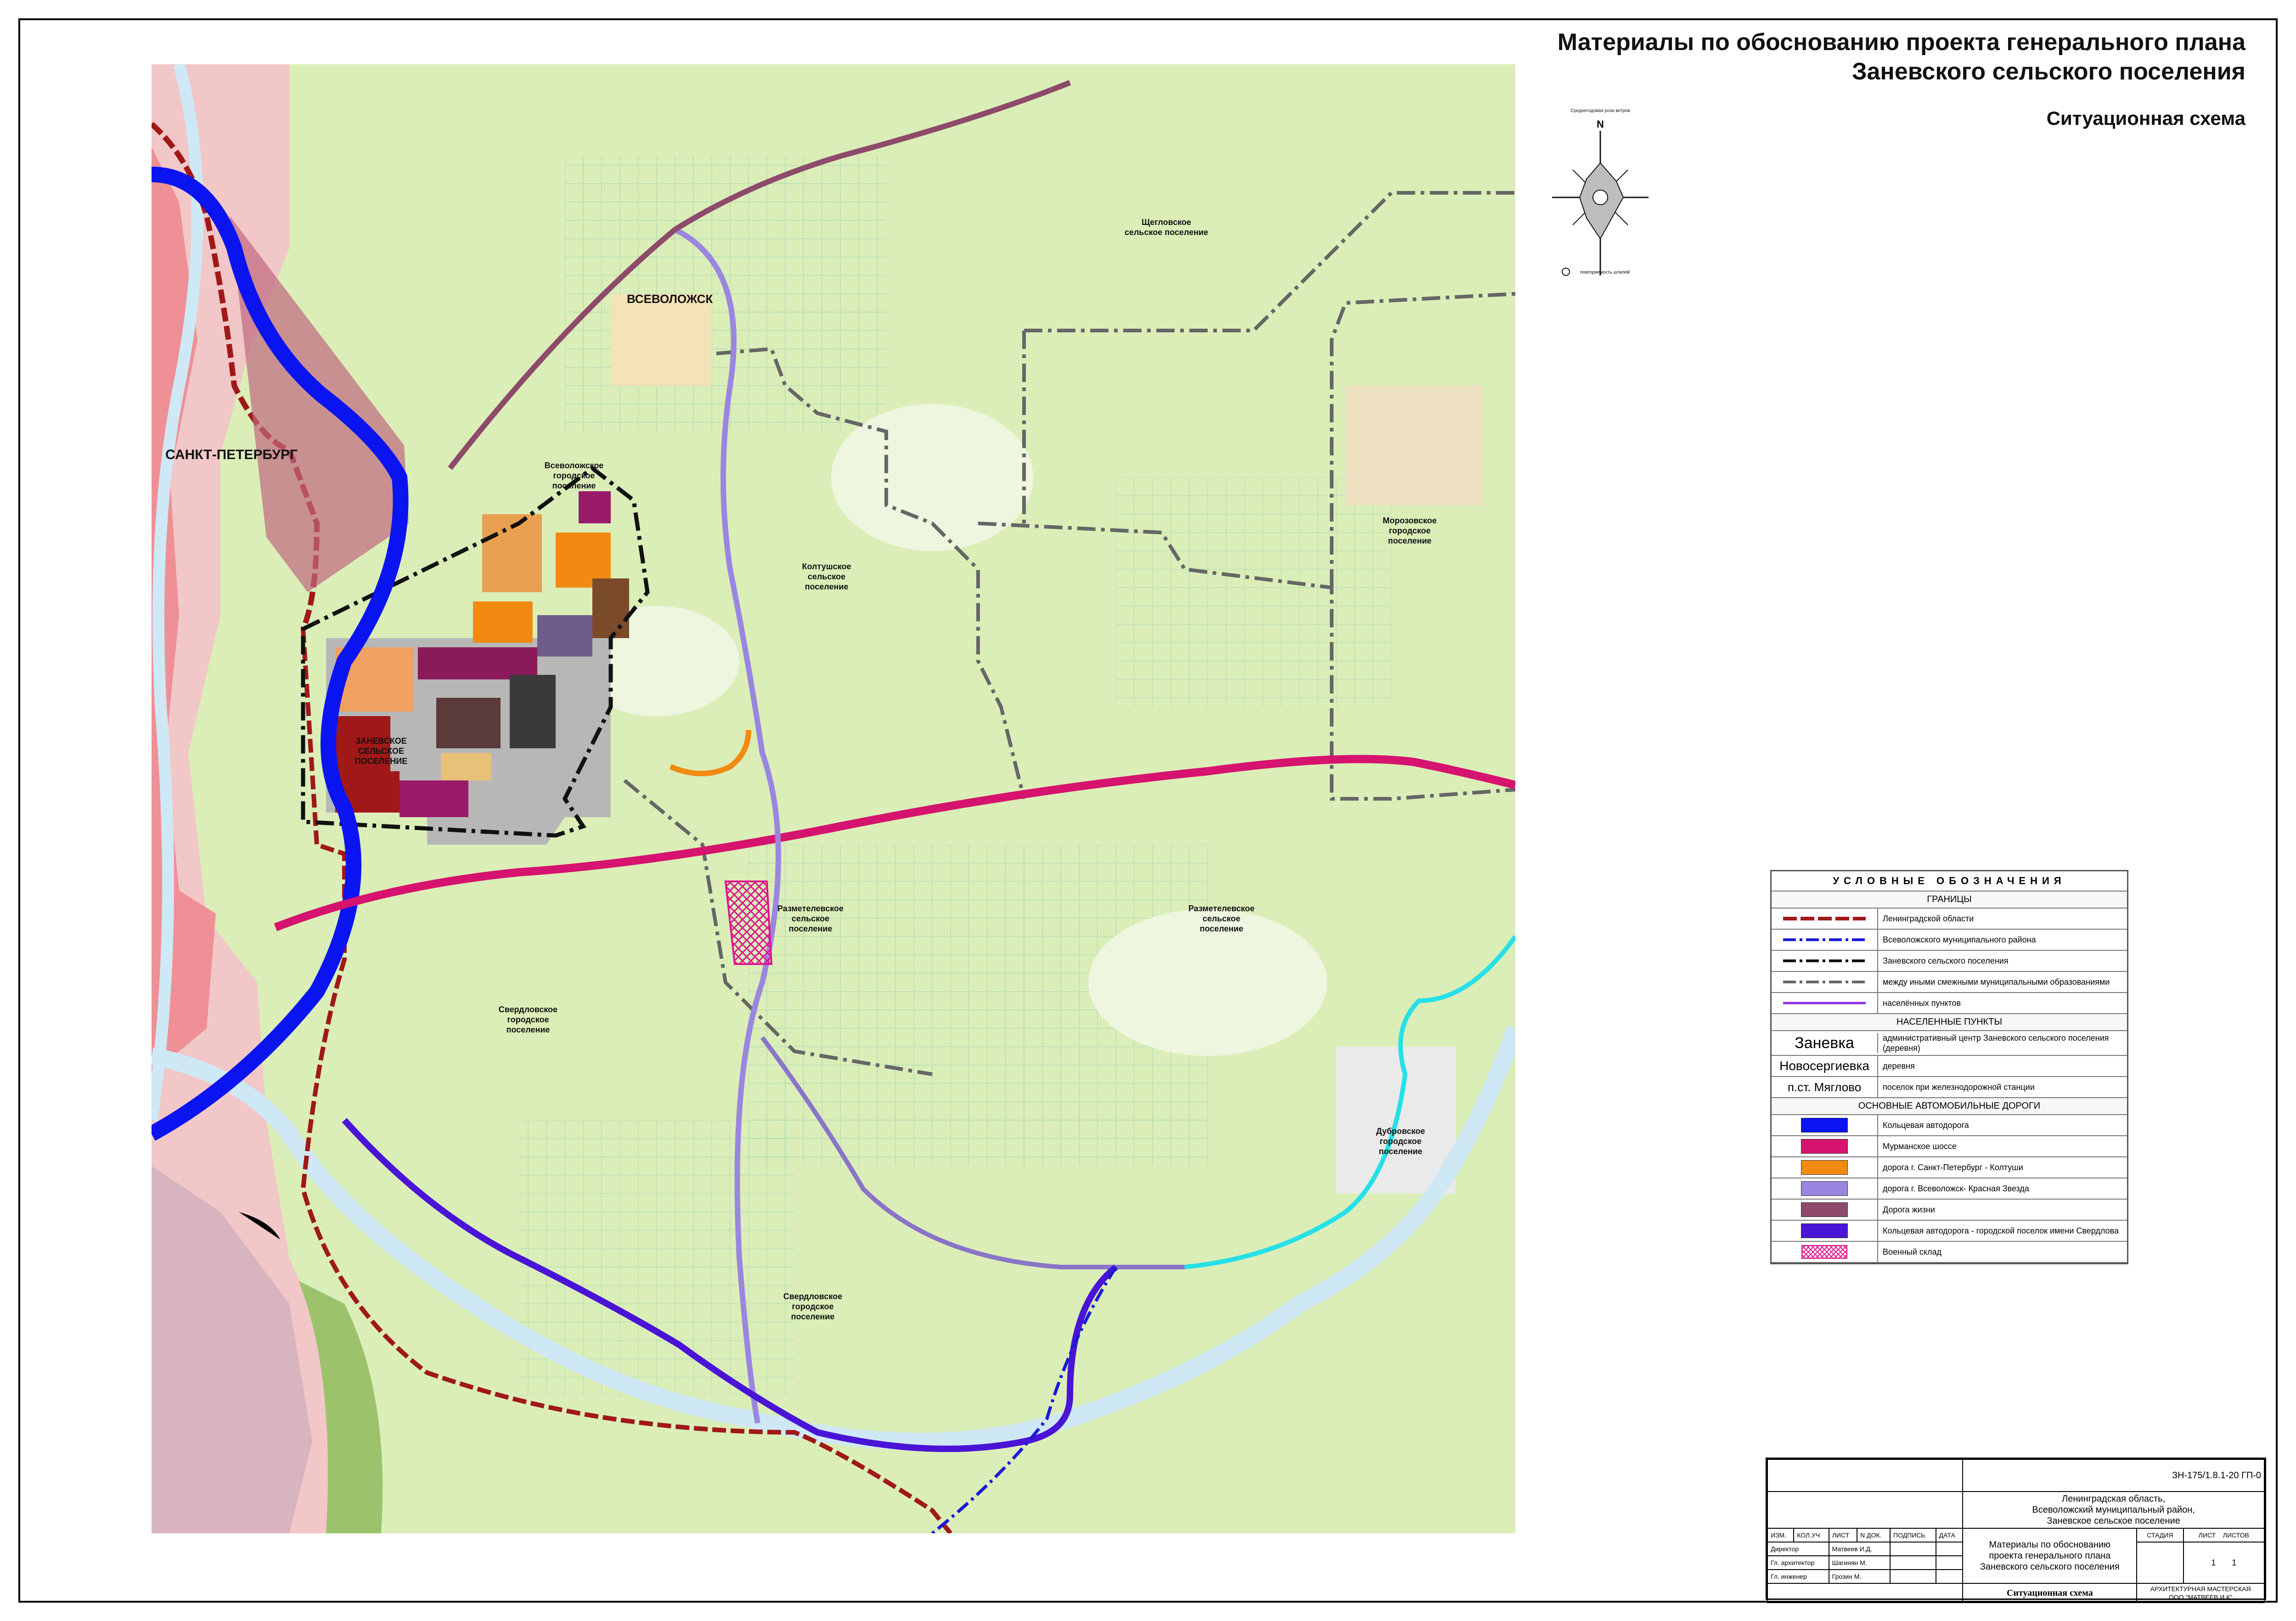  What do you see at coordinates (1920, 1146) in the screenshot?
I see `legend-road-label: Мурманское шоссе` at bounding box center [1920, 1146].